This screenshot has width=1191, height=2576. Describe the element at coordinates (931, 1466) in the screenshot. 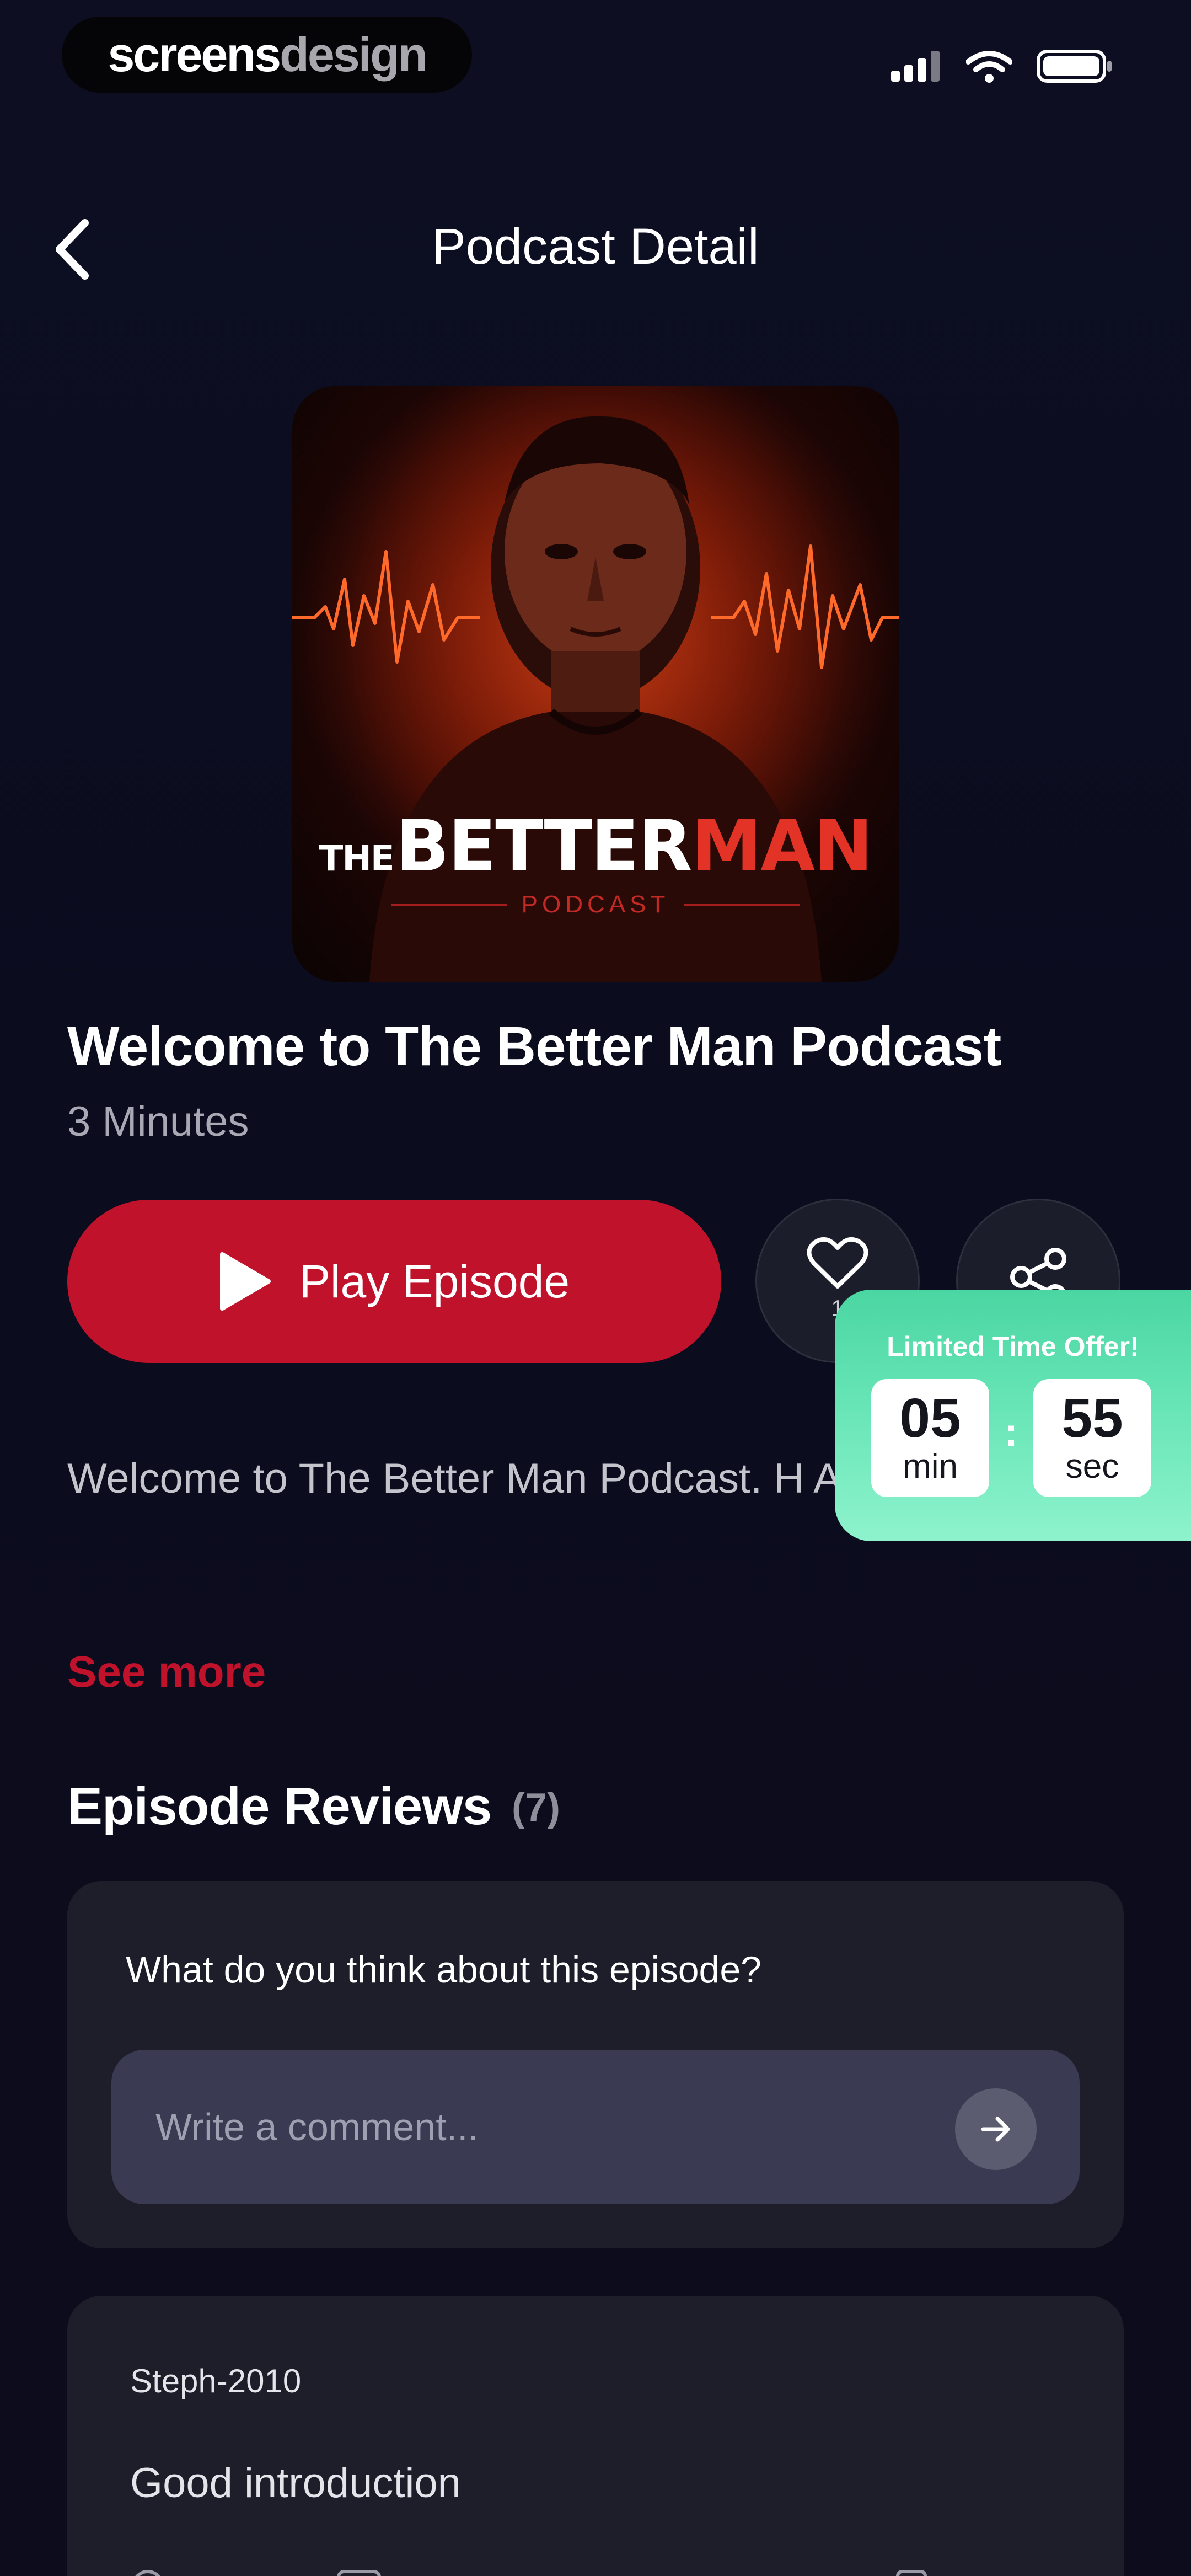

I see `offer-minutes-unit: min` at that location.